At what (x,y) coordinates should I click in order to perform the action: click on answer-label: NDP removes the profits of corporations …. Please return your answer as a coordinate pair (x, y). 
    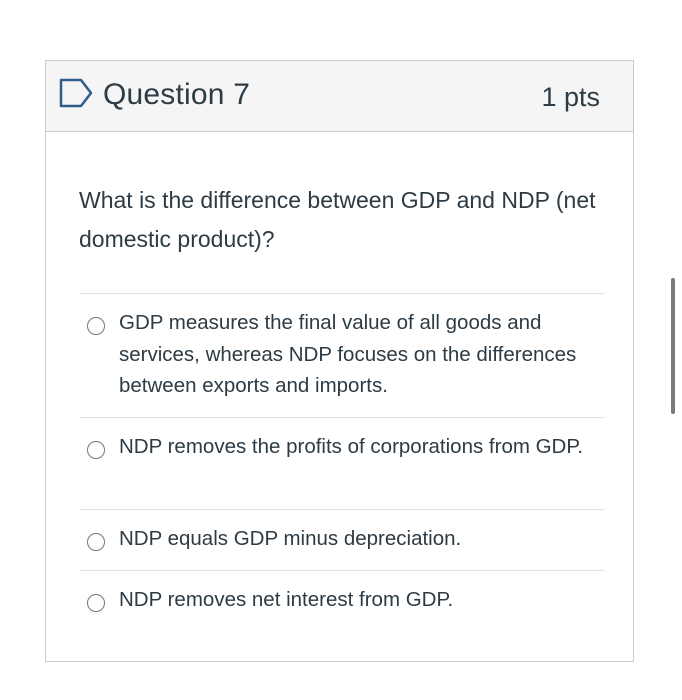
    Looking at the image, I should click on (354, 447).